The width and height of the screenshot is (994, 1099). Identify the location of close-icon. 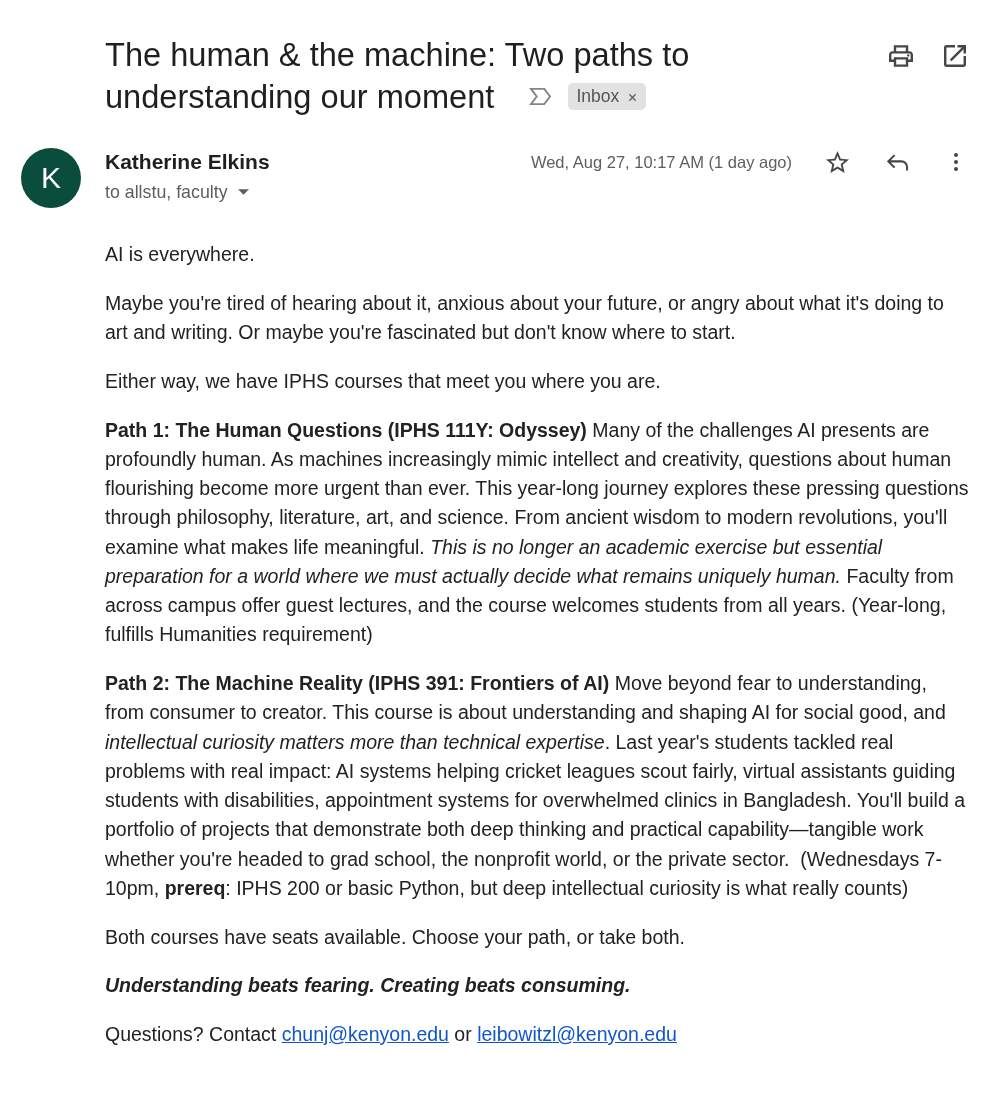
(633, 97).